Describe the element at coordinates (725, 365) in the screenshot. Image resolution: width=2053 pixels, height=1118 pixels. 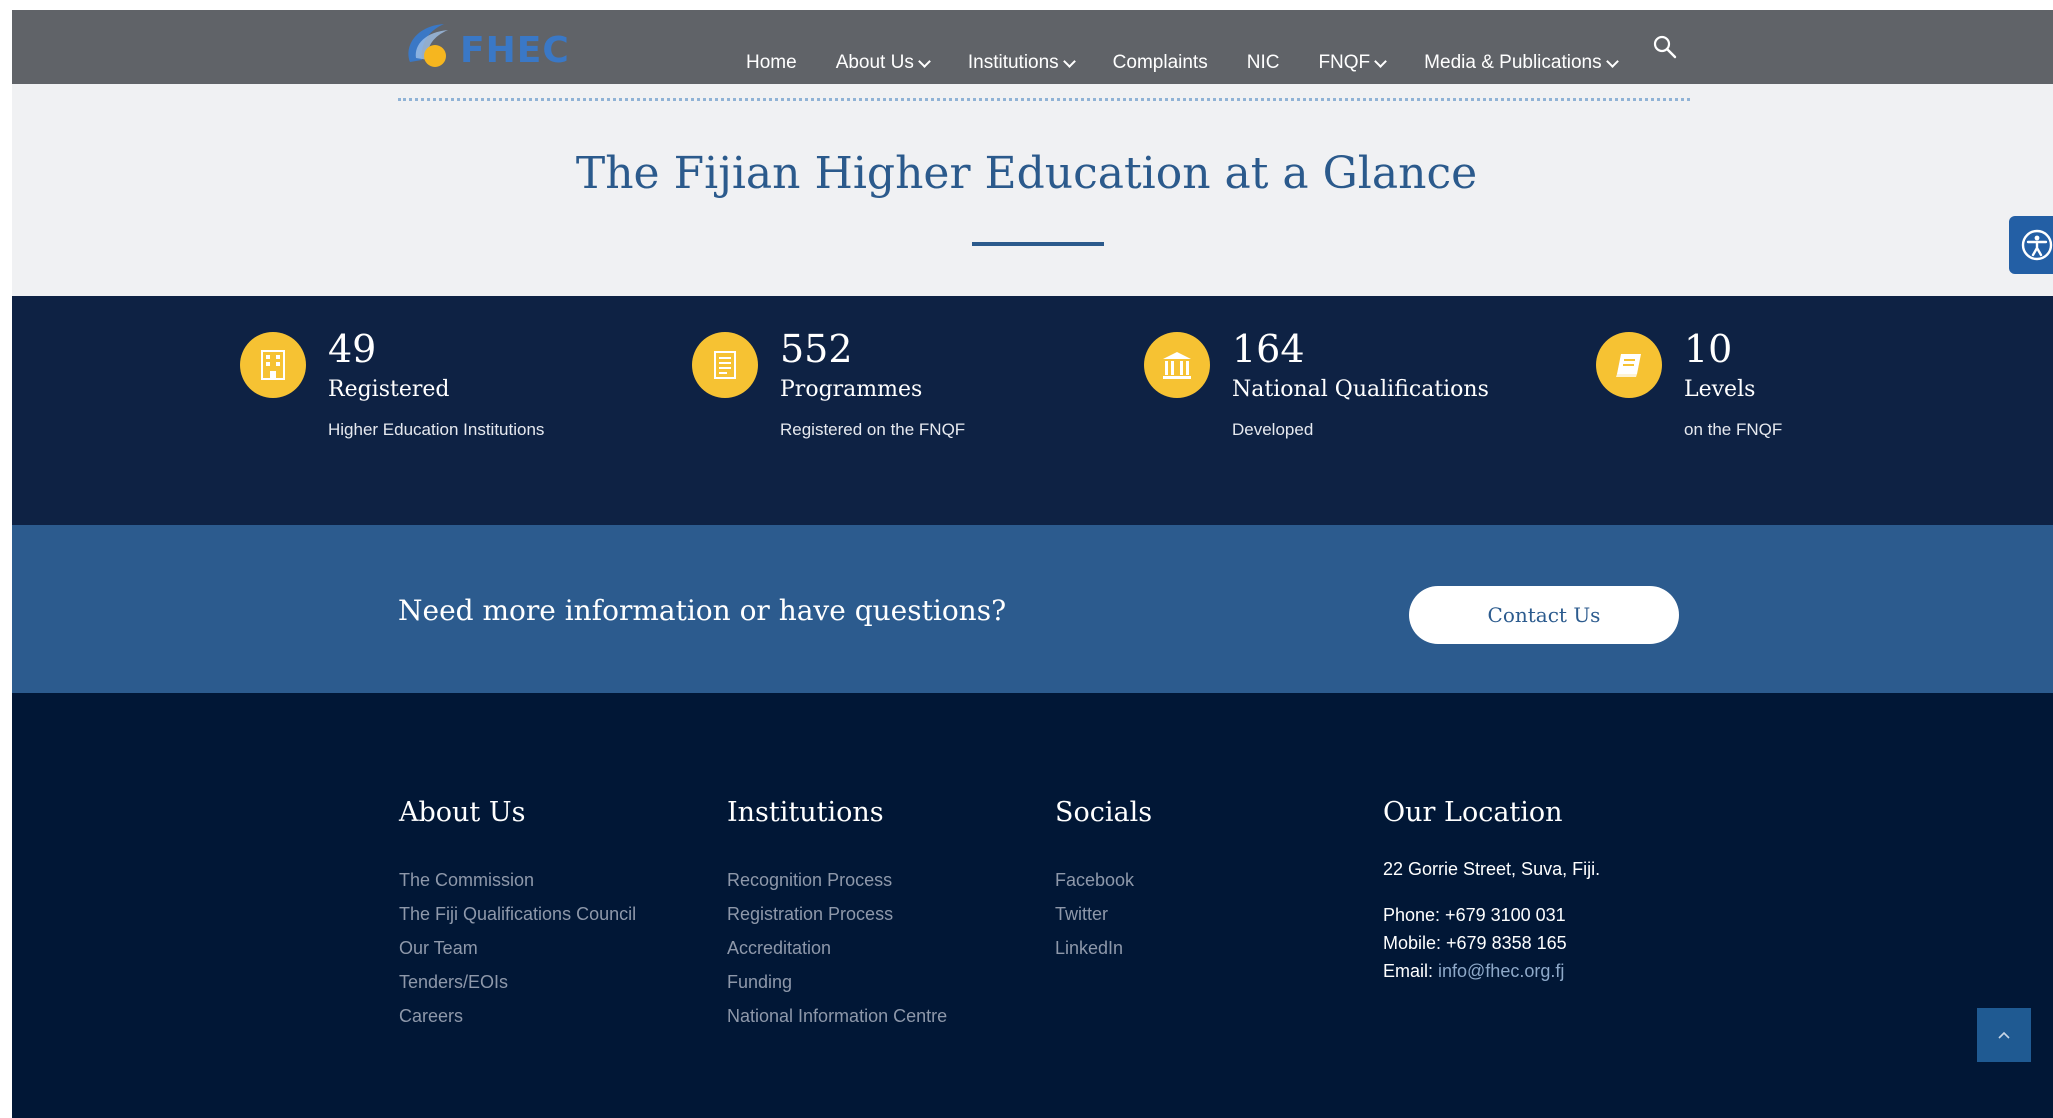
I see `document-icon` at that location.